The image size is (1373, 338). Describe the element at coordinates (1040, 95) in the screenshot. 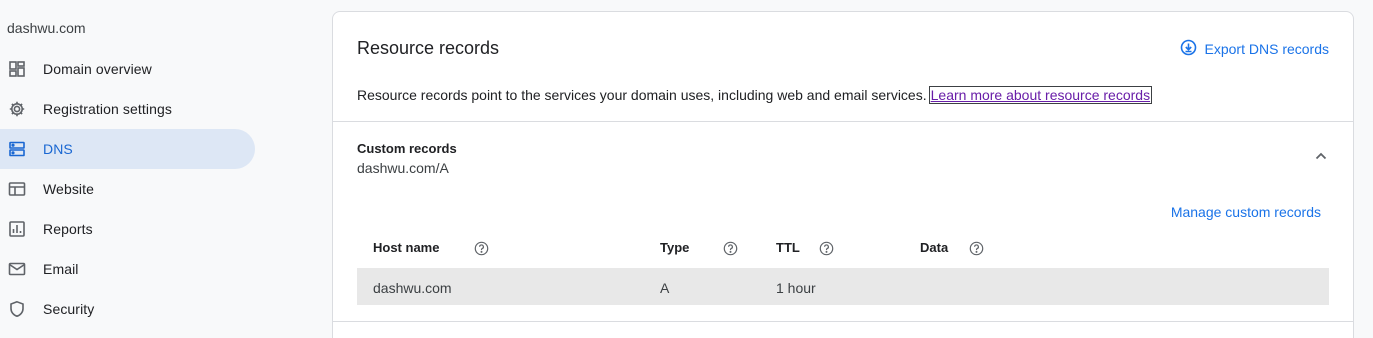

I see `learn-more-link: Learn more about resource records` at that location.